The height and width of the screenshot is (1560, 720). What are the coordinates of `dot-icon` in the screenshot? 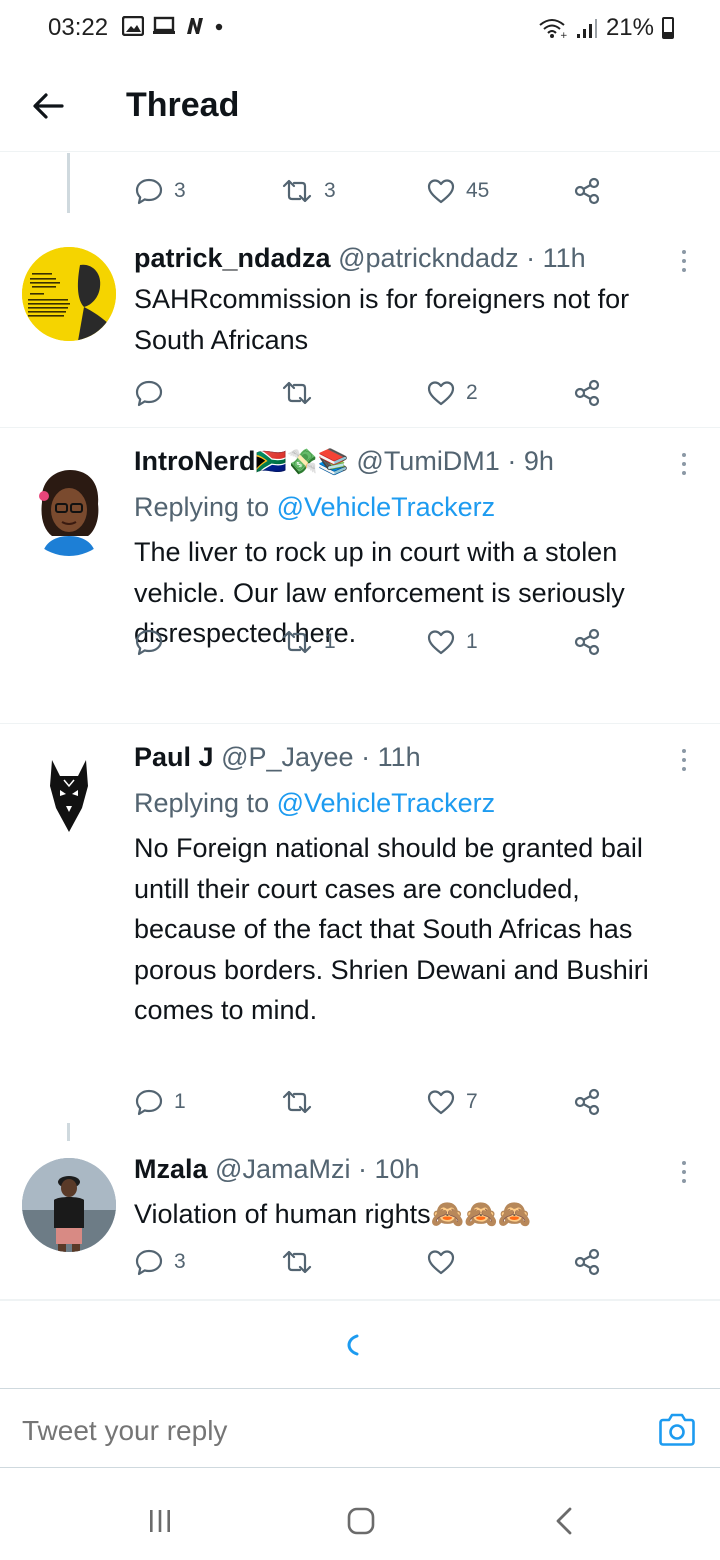 It's located at (219, 27).